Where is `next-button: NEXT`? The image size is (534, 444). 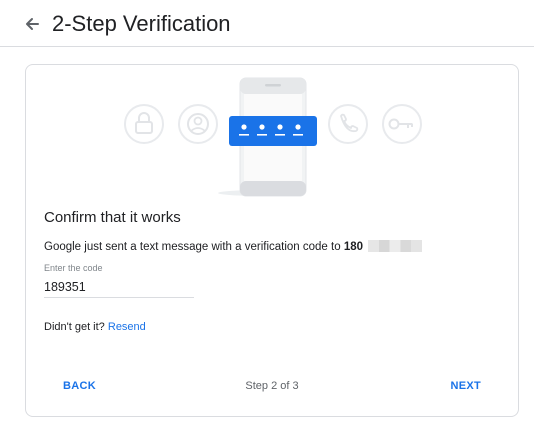 next-button: NEXT is located at coordinates (465, 386).